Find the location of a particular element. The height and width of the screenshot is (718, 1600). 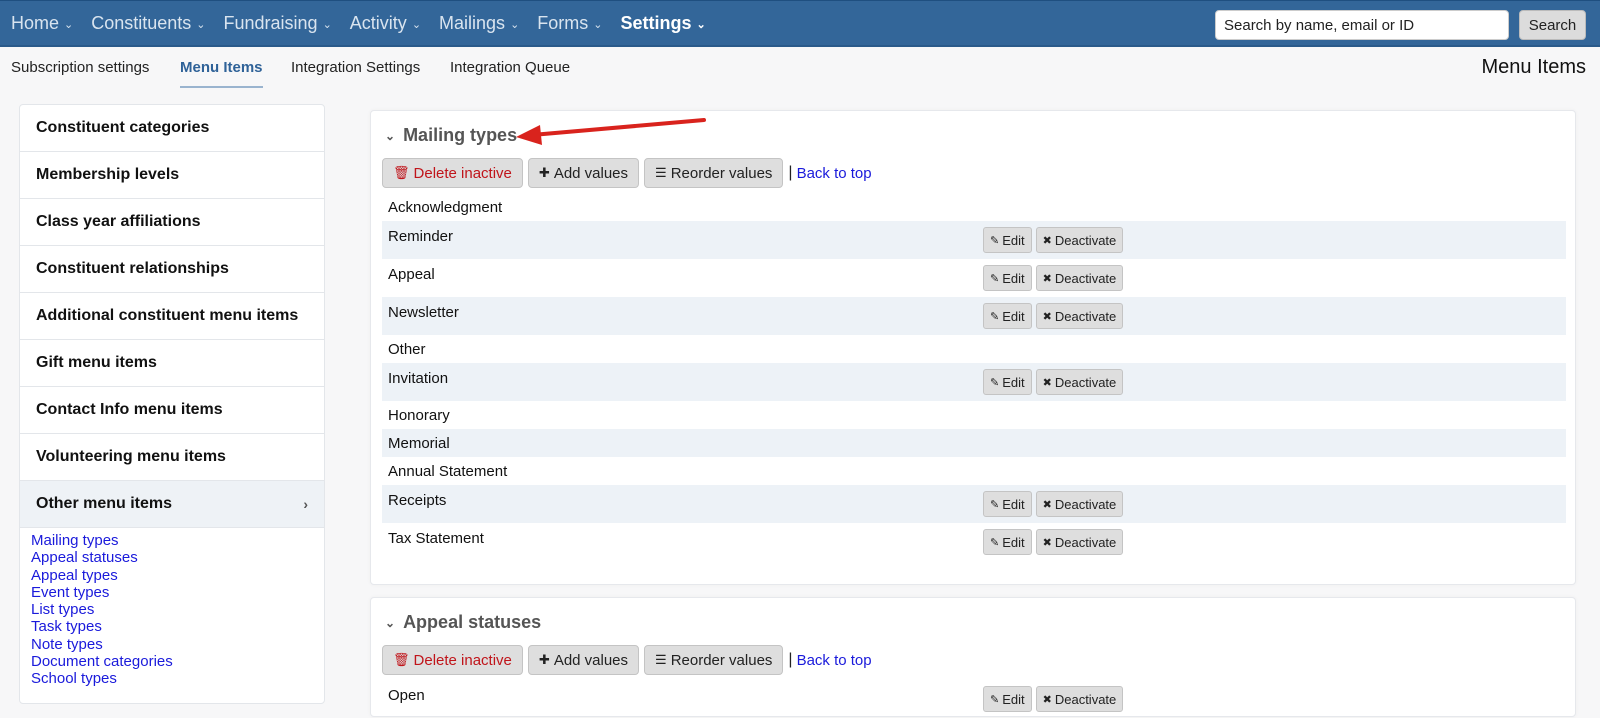

nav-label: Home is located at coordinates (35, 23).